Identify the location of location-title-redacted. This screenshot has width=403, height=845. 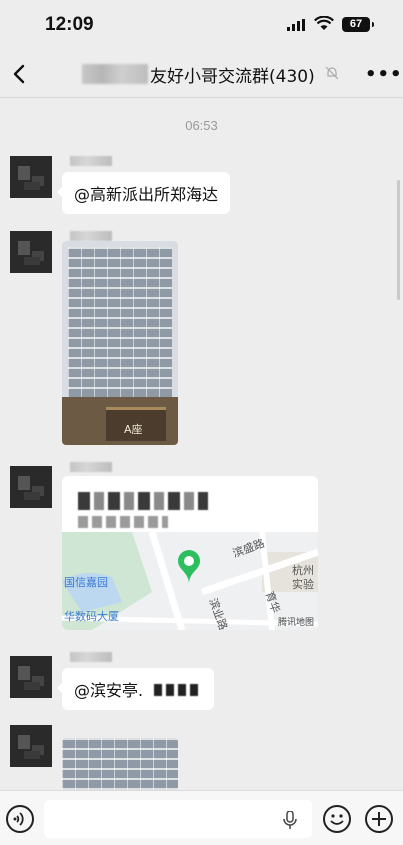
(143, 501).